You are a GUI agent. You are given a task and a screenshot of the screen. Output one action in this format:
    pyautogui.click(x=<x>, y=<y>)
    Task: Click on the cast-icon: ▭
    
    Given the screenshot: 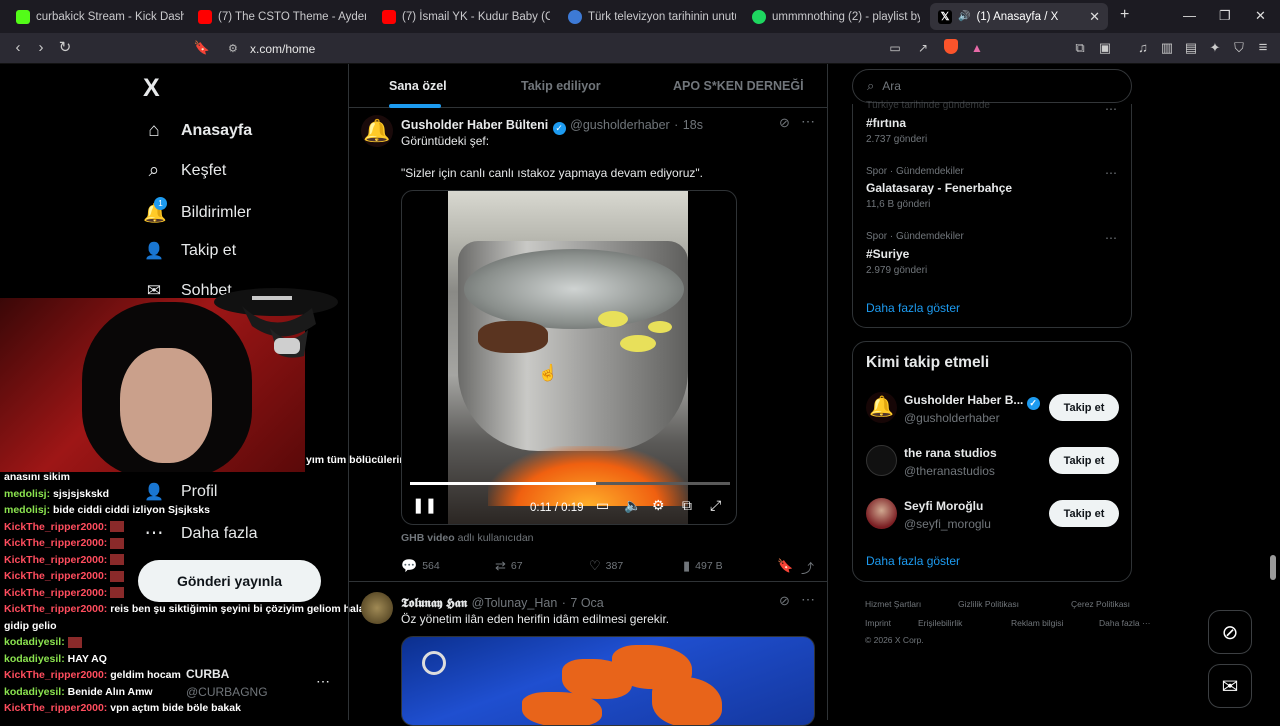 What is the action you would take?
    pyautogui.click(x=895, y=48)
    